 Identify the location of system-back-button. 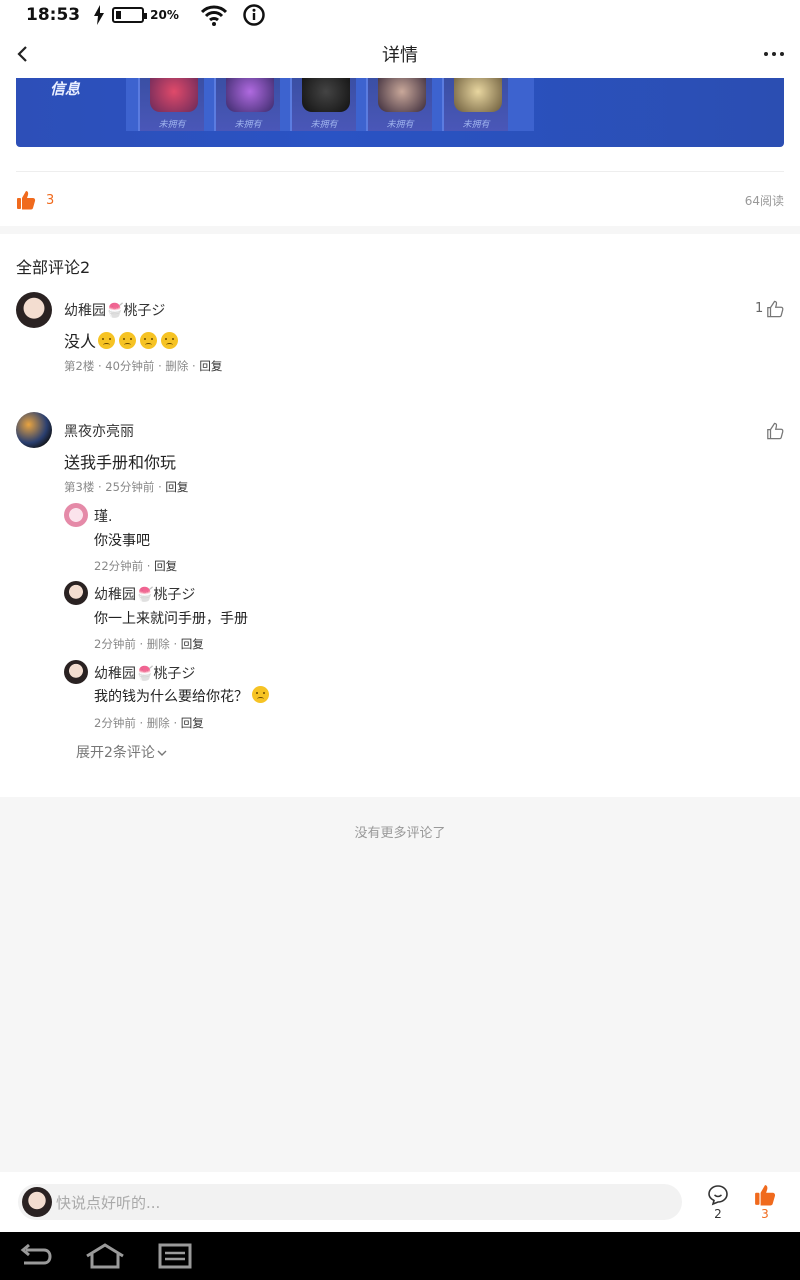
(36, 1256).